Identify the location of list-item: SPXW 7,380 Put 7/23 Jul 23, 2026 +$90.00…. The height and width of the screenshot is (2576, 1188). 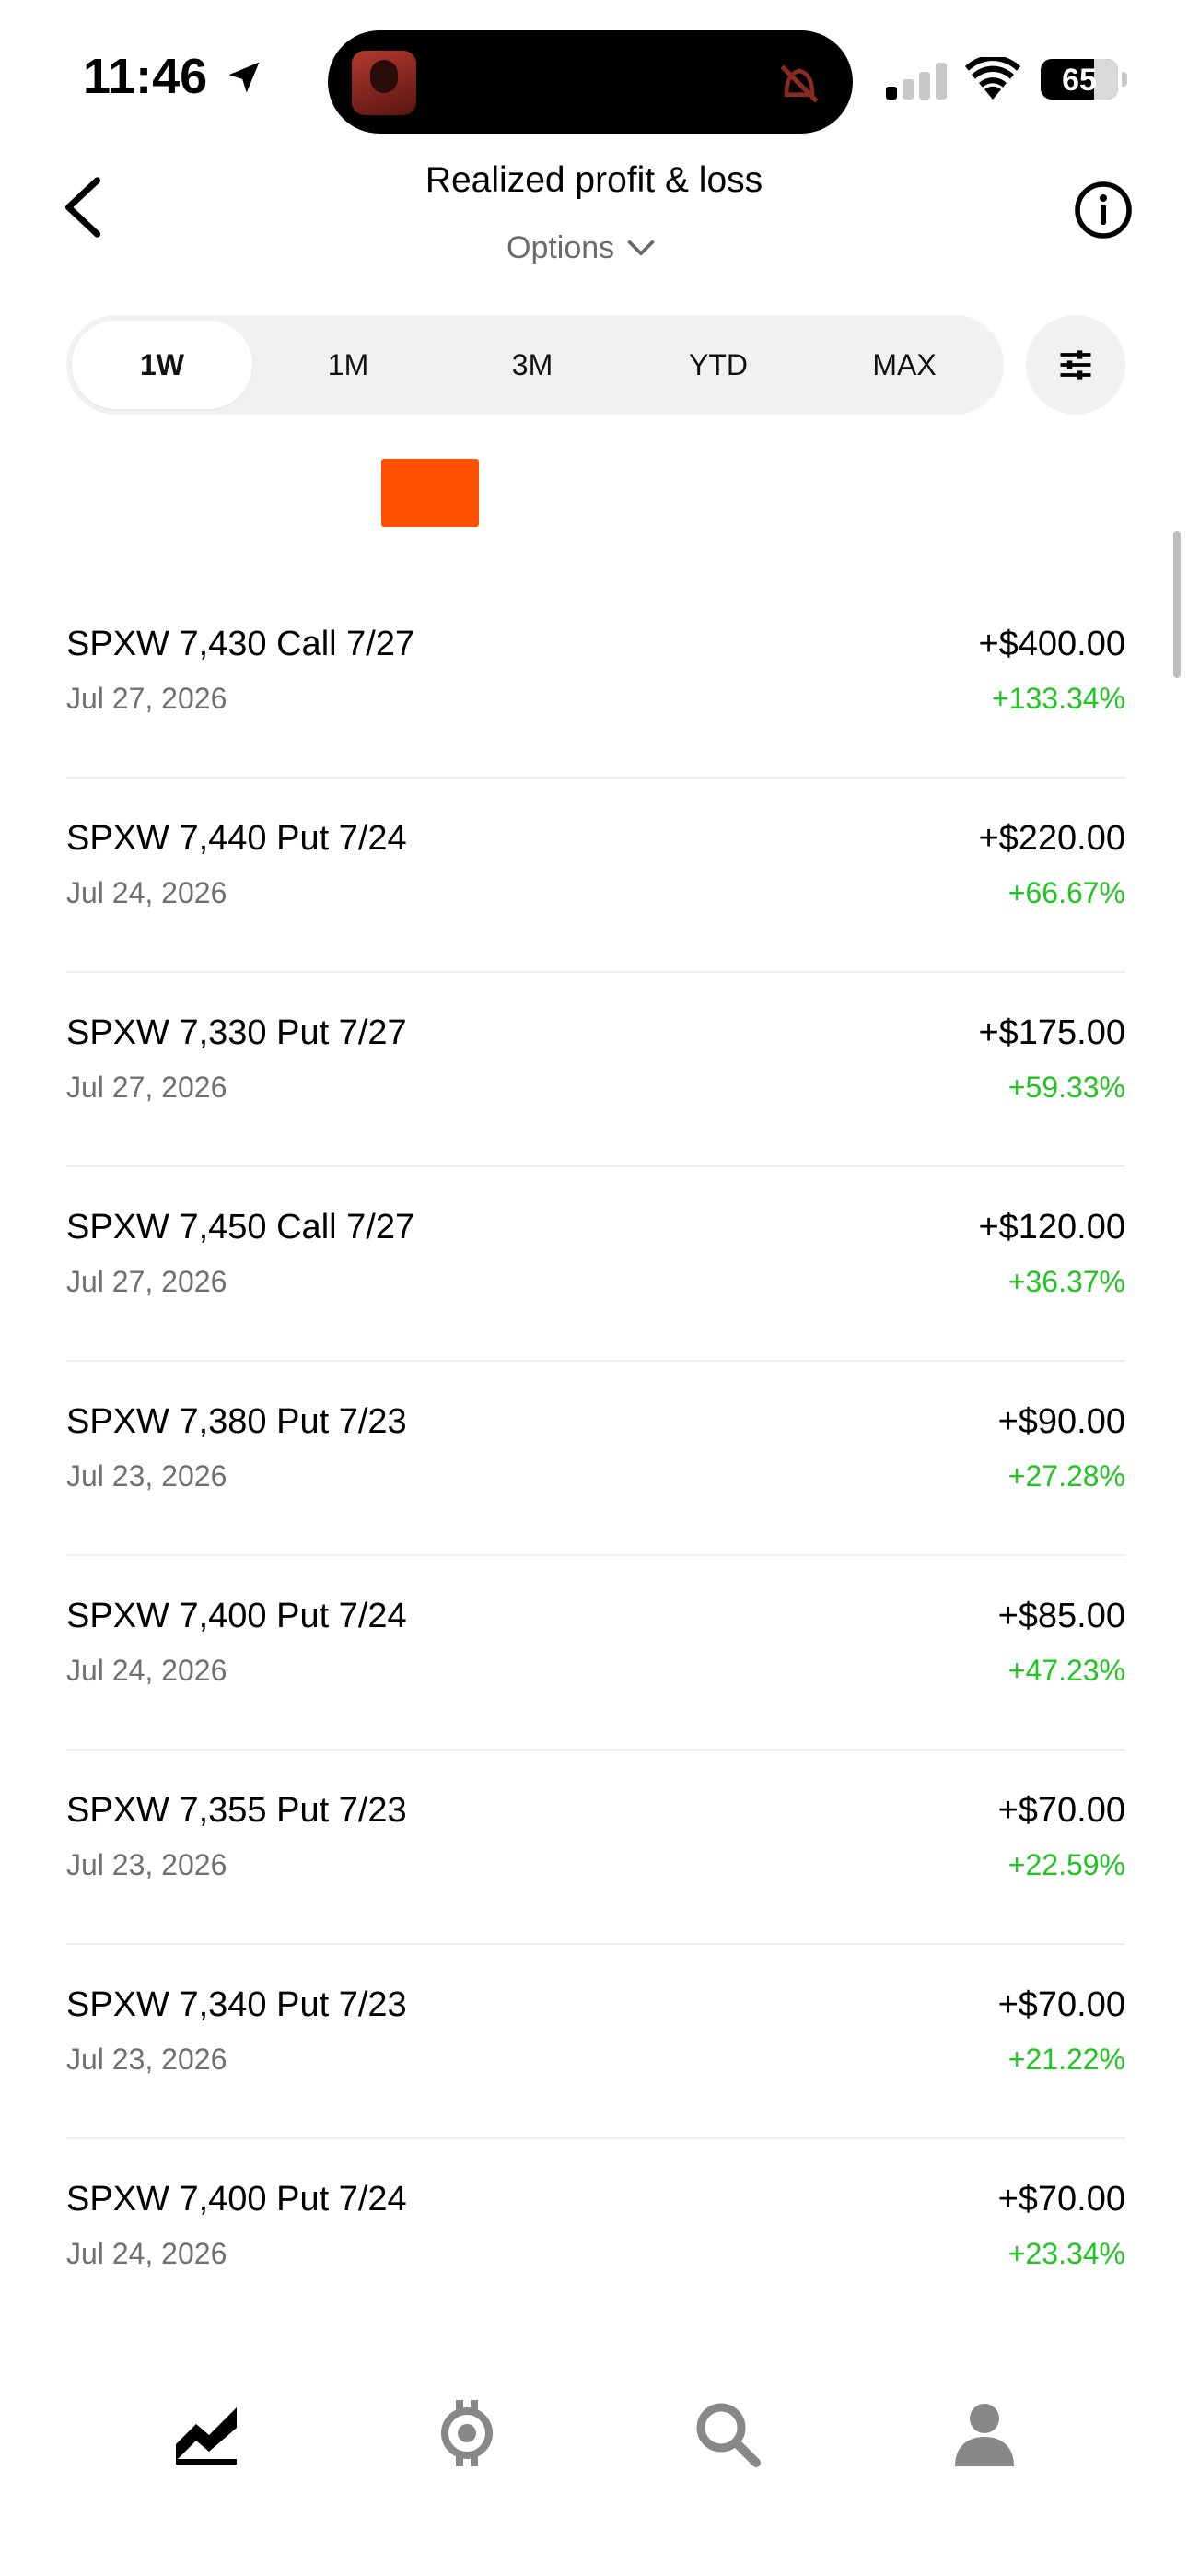
(595, 1459).